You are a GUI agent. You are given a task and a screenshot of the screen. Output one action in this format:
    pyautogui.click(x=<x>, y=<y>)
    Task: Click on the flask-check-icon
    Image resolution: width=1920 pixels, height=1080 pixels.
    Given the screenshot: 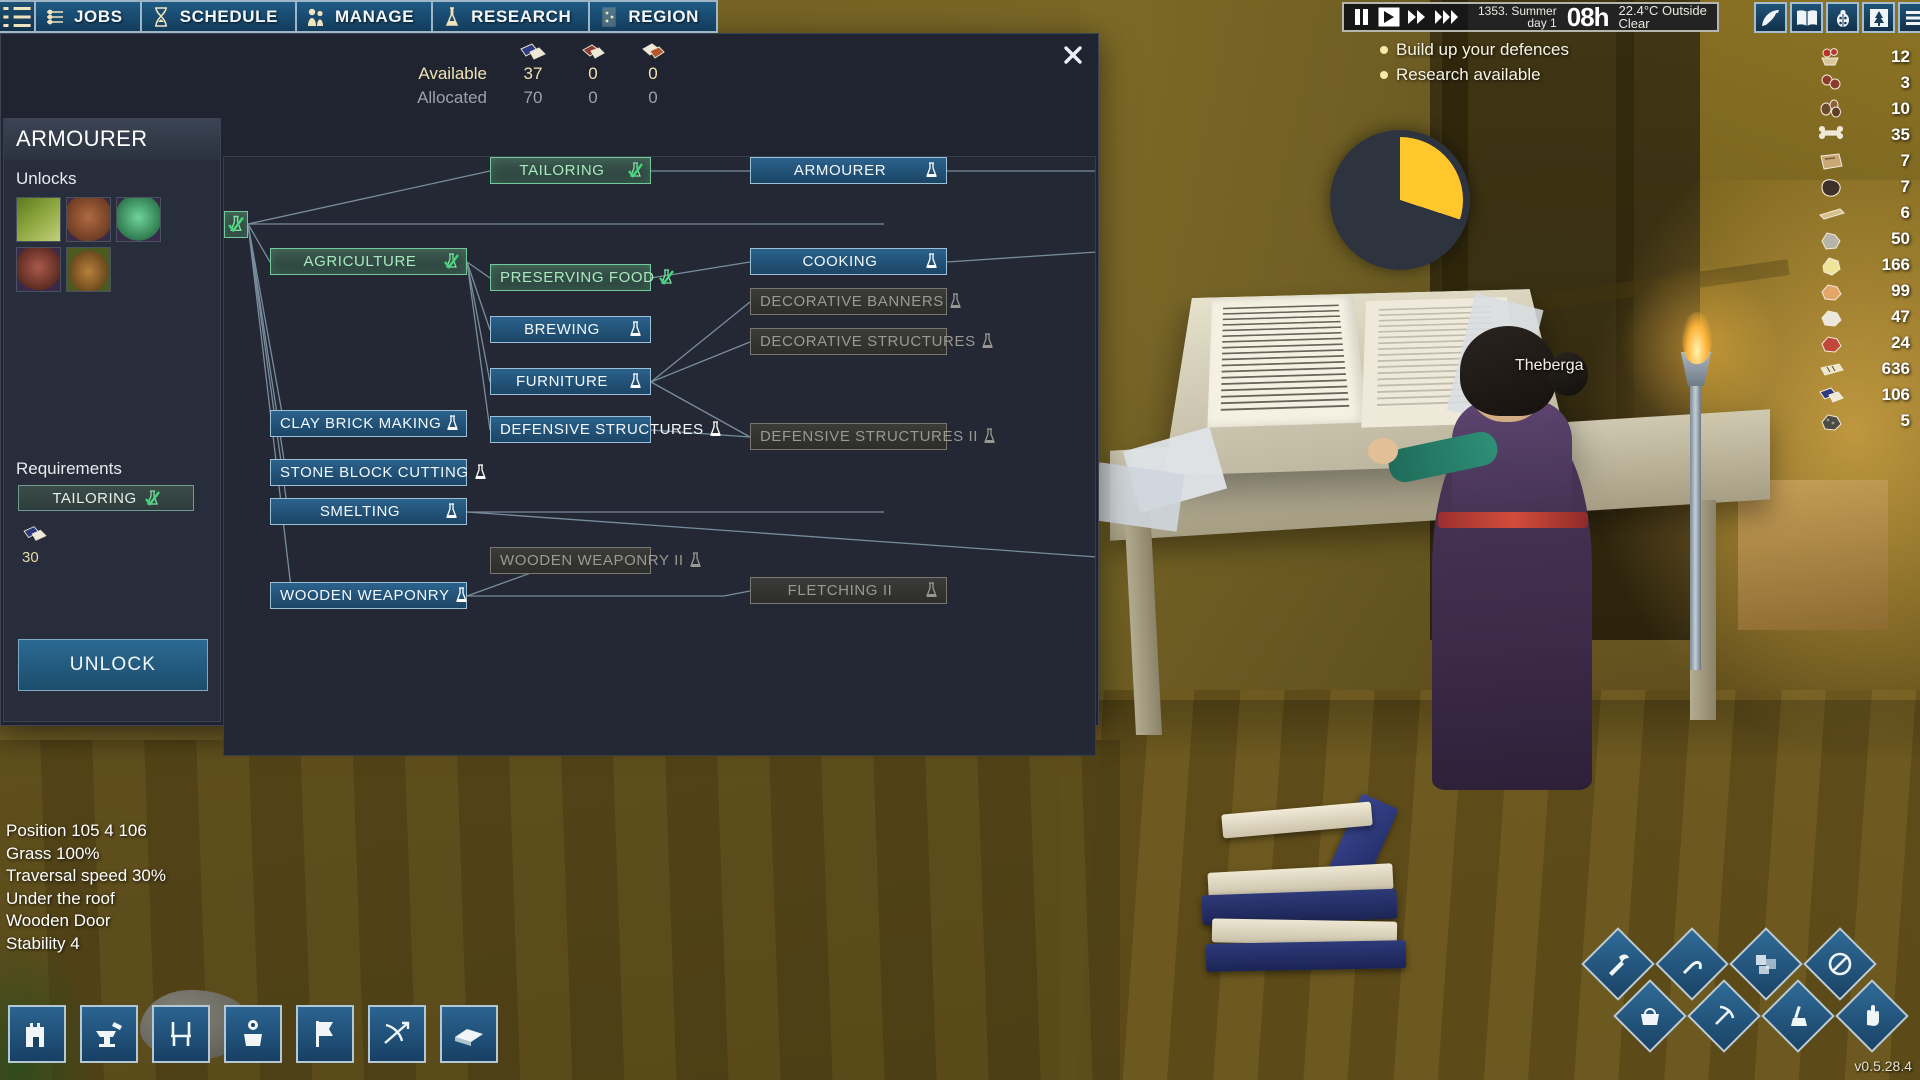 What is the action you would take?
    pyautogui.click(x=152, y=497)
    